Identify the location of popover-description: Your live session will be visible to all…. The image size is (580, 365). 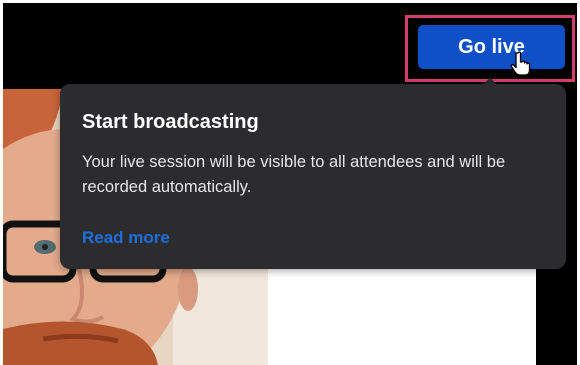
(294, 174).